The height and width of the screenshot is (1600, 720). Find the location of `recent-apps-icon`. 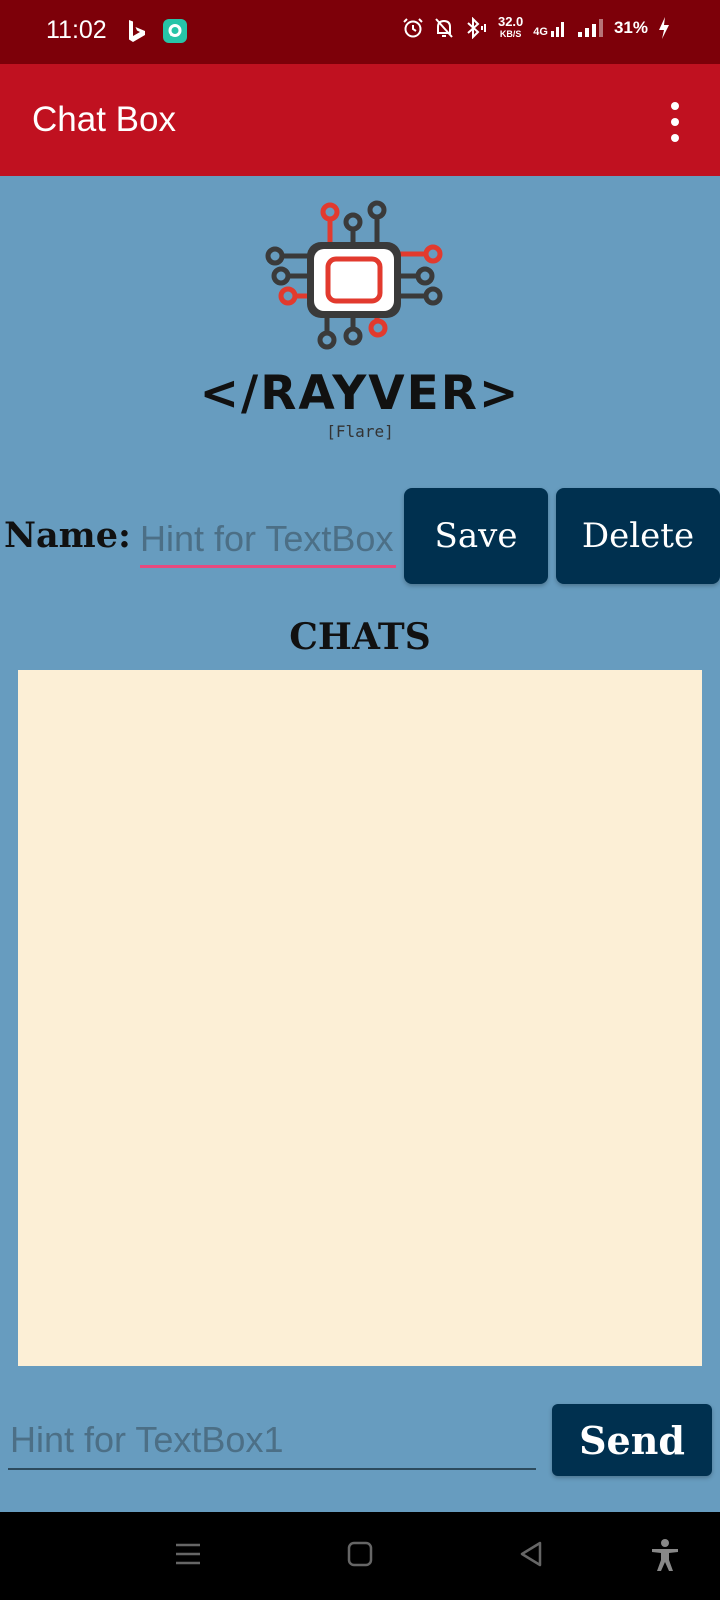

recent-apps-icon is located at coordinates (188, 1554).